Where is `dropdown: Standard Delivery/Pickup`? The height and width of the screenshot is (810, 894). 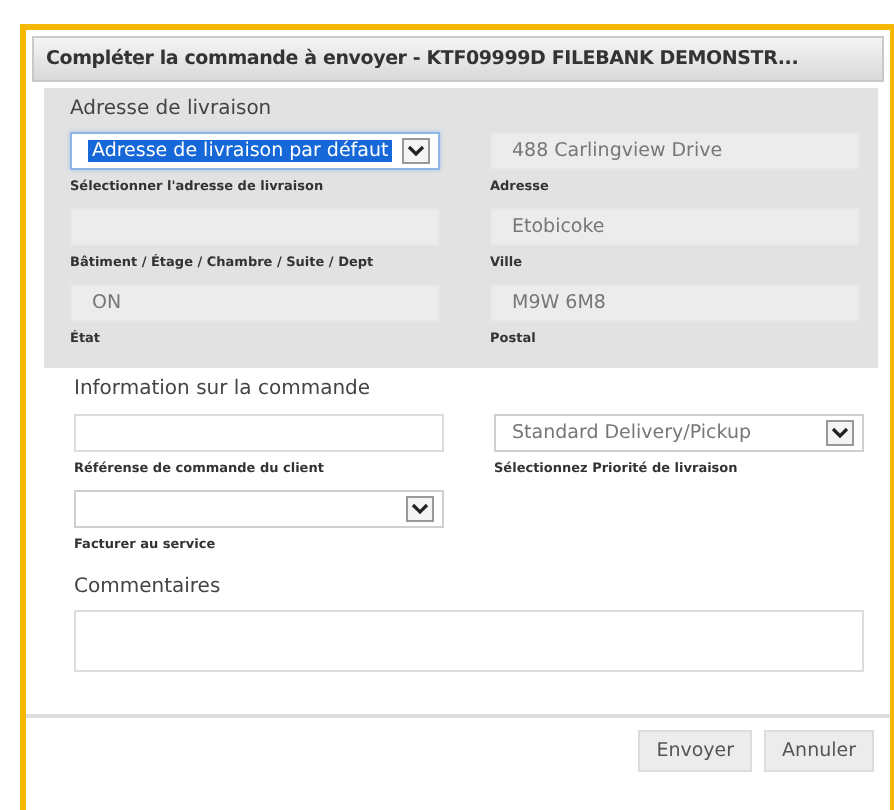 dropdown: Standard Delivery/Pickup is located at coordinates (679, 433).